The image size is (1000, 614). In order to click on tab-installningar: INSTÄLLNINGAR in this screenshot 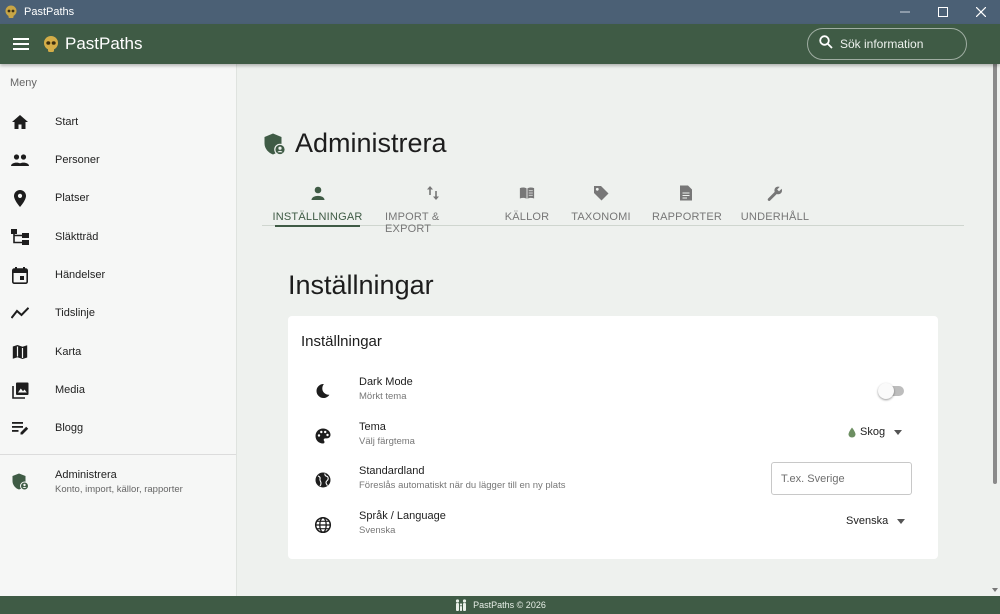, I will do `click(317, 204)`.